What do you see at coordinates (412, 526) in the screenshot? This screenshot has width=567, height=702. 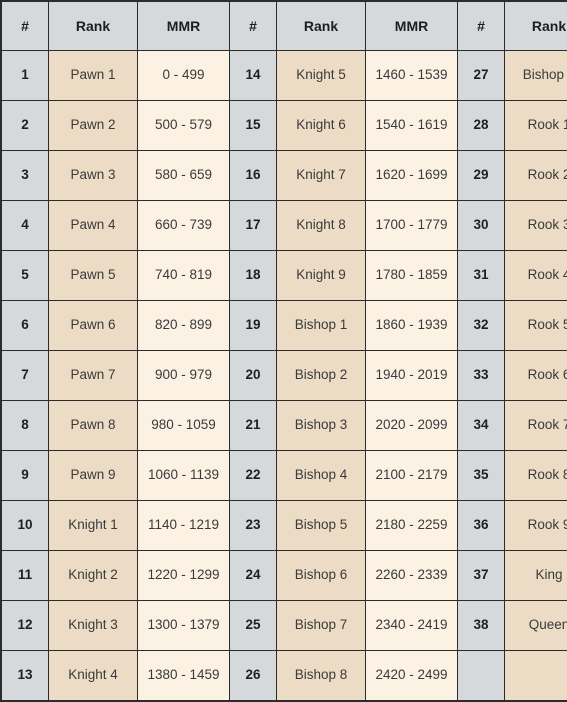 I see `cell-mmr2: 2180 - 2259` at bounding box center [412, 526].